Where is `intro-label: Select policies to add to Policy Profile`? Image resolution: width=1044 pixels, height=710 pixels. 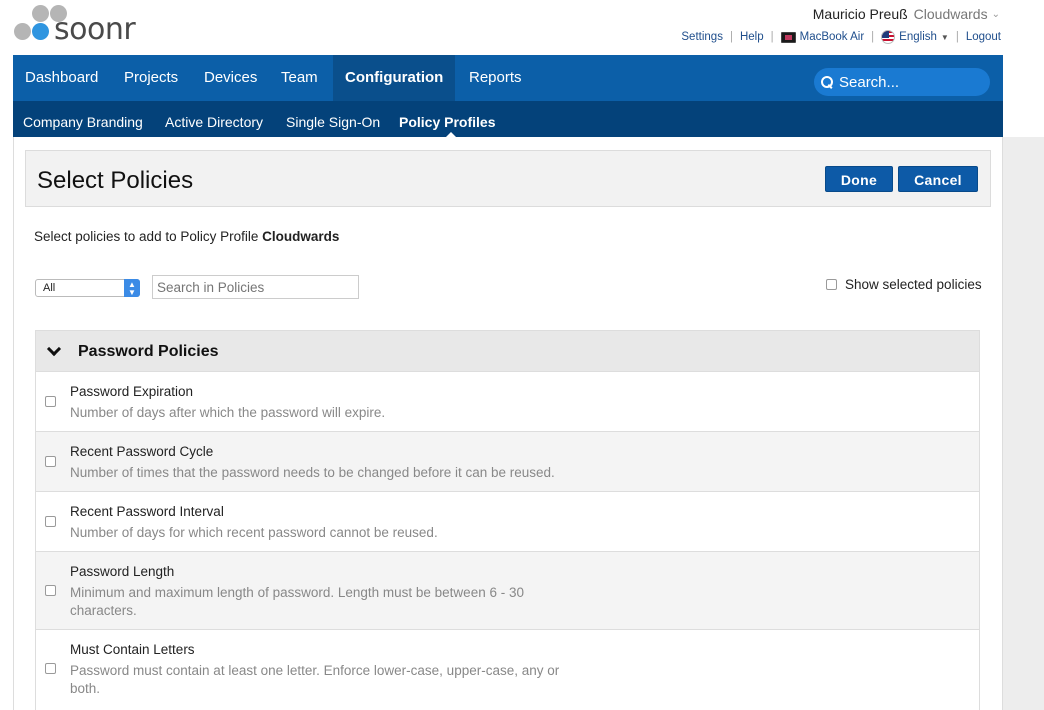
intro-label: Select policies to add to Policy Profile is located at coordinates (146, 236).